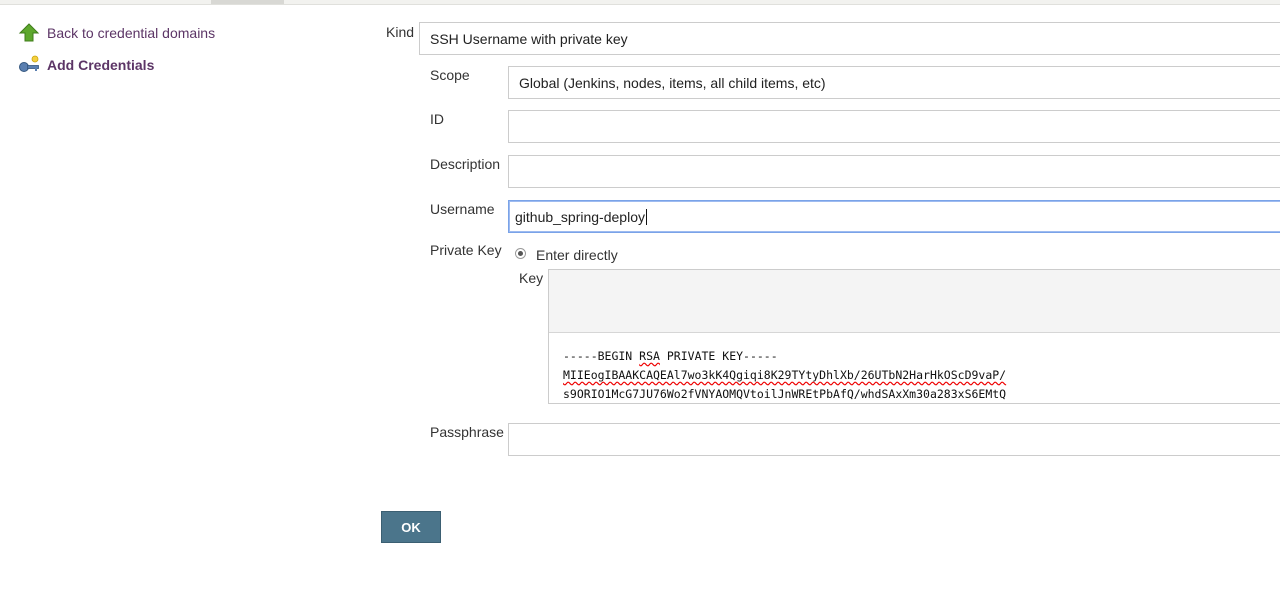  Describe the element at coordinates (247, 2) in the screenshot. I see `top-tab-indicator` at that location.